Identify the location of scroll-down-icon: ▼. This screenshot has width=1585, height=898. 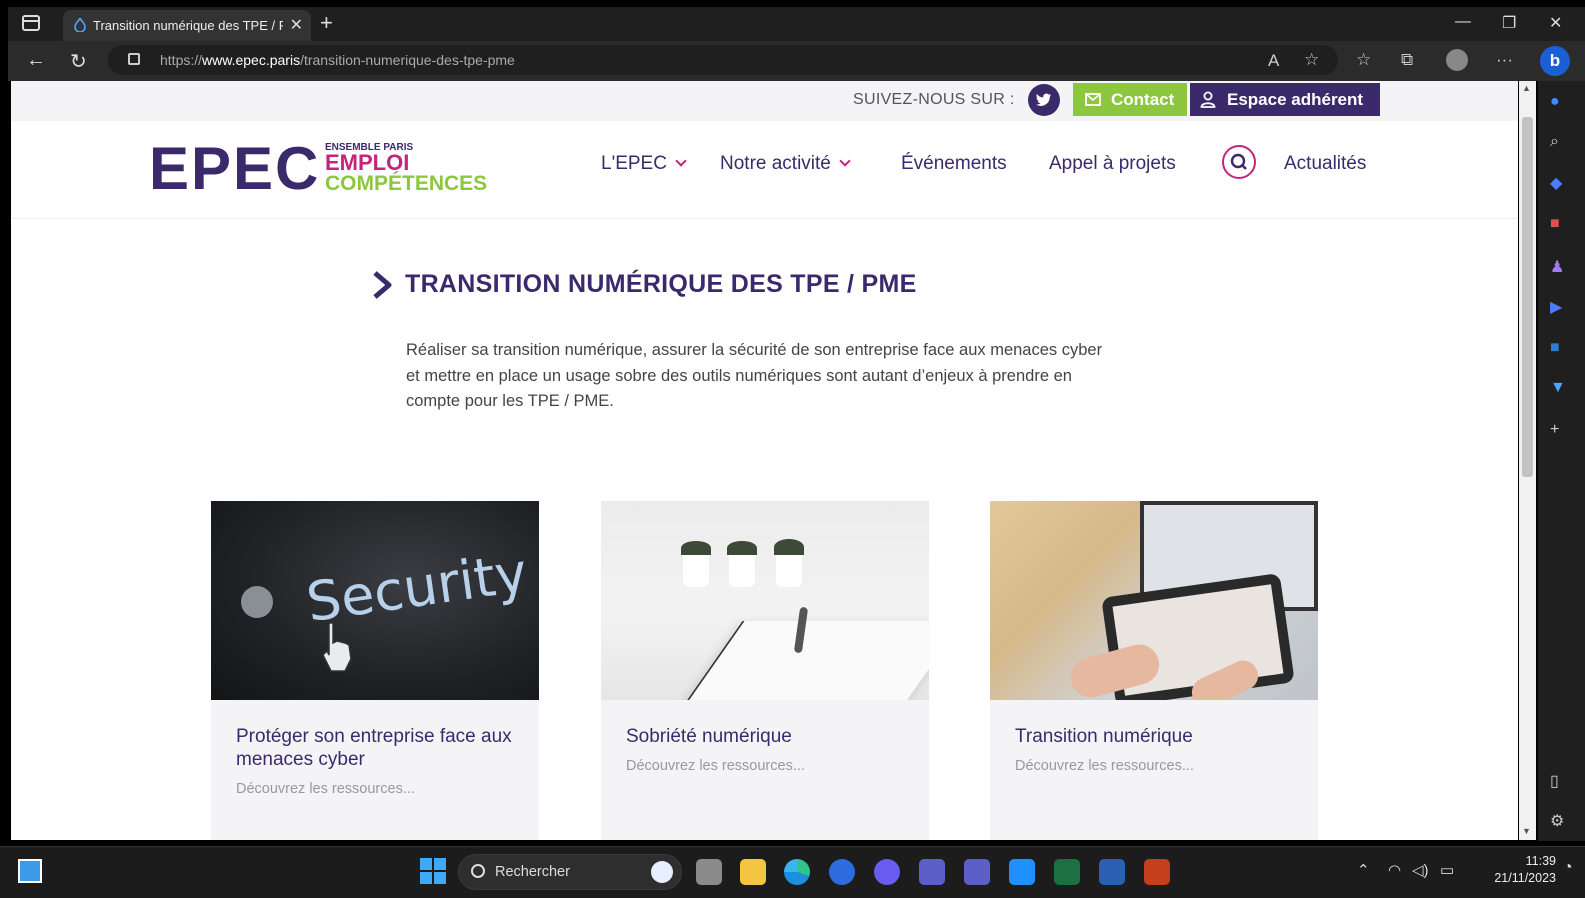
(1526, 831).